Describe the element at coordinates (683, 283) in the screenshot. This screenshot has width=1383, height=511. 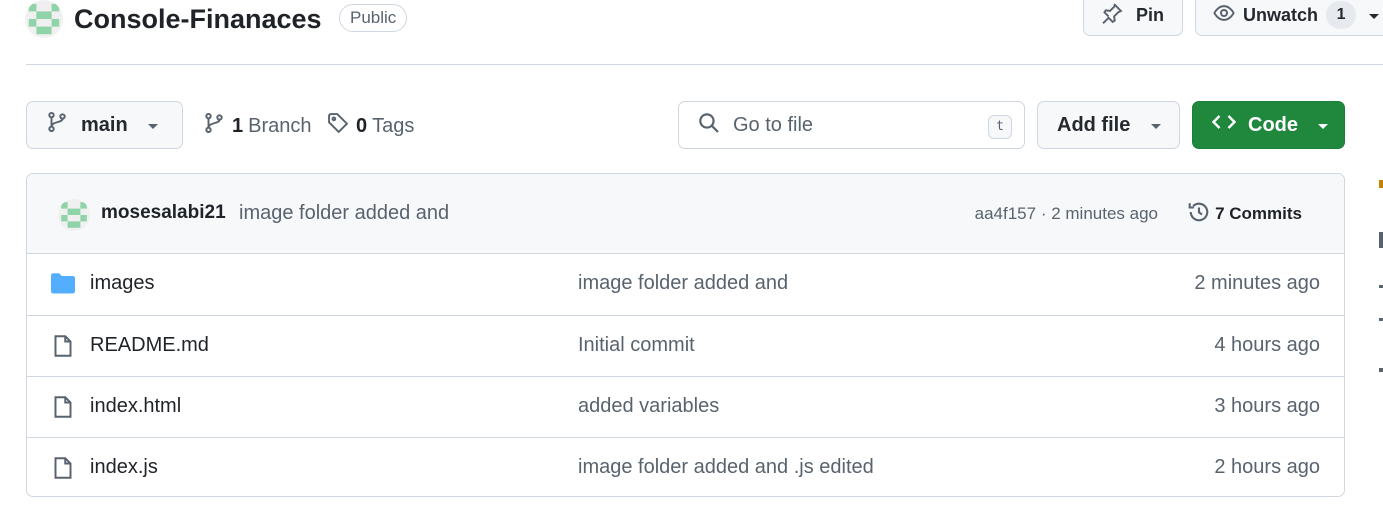
I see `file-commit-message: image folder added and` at that location.